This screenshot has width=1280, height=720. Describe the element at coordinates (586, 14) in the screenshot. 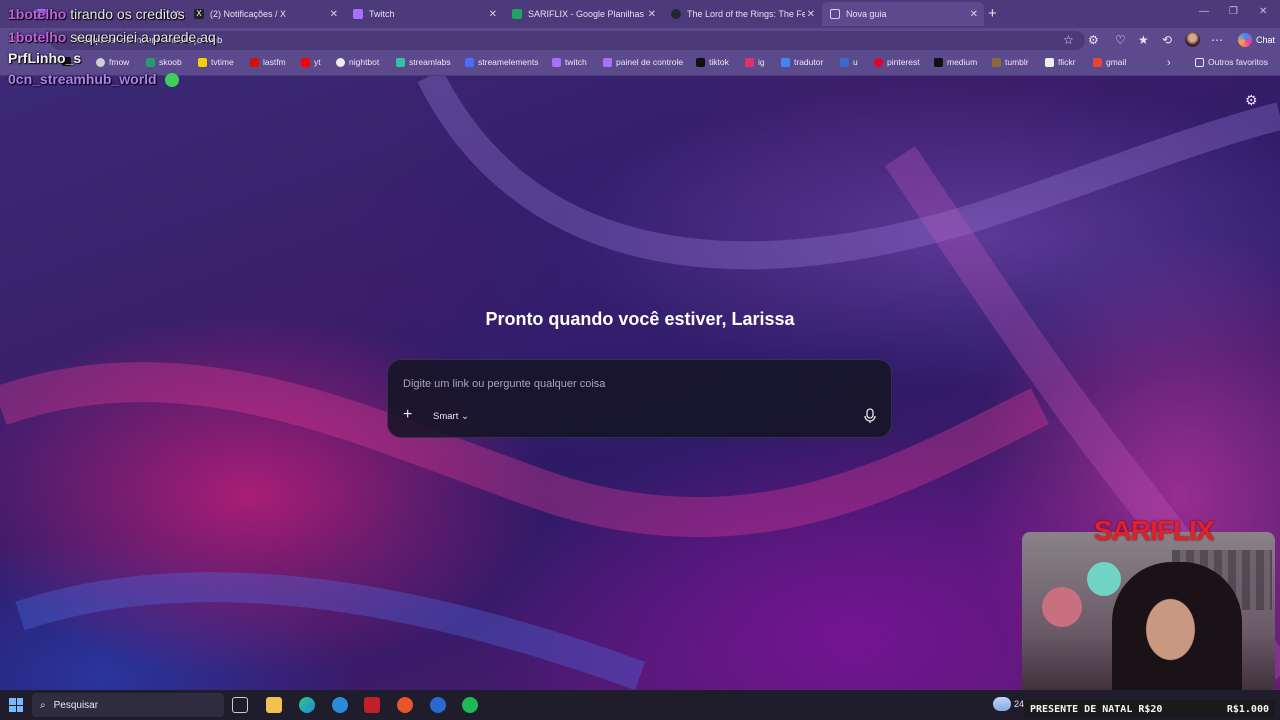

I see `tab-title: SARIFLIX - Google Planilhas` at that location.